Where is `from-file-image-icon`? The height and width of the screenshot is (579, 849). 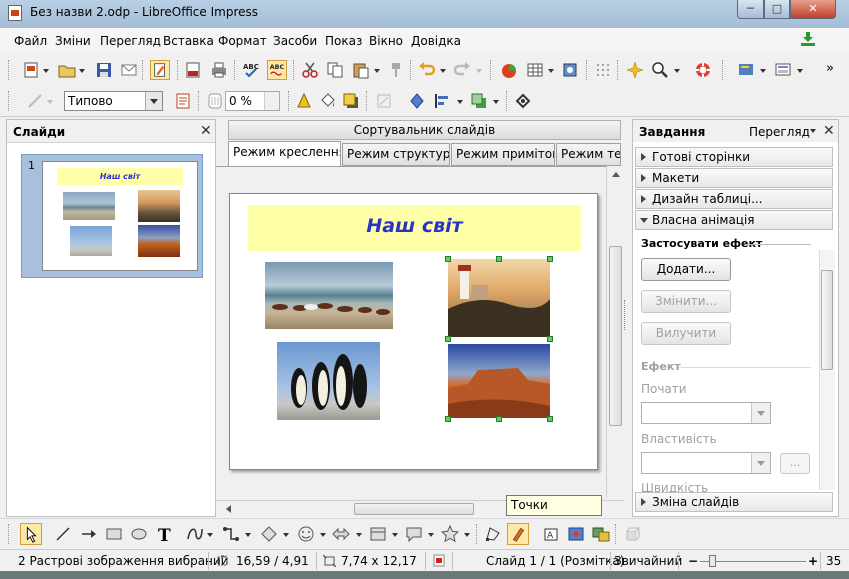
from-file-image-icon is located at coordinates (576, 534).